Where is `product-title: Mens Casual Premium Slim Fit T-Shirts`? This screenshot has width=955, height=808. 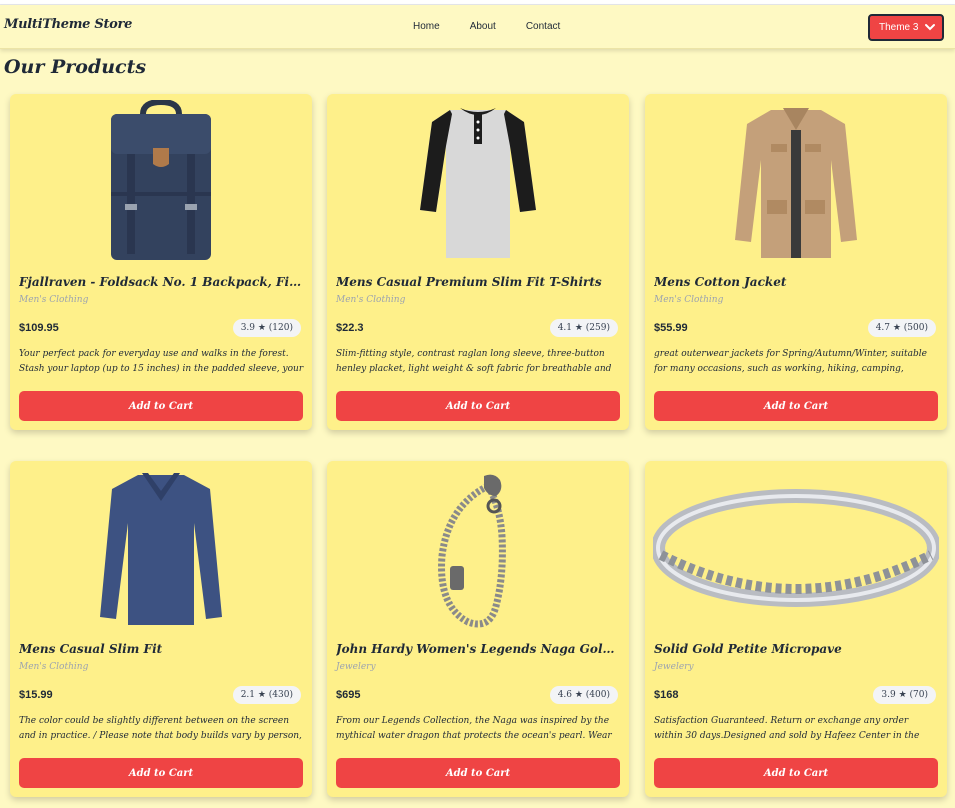
product-title: Mens Casual Premium Slim Fit T-Shirts is located at coordinates (478, 282).